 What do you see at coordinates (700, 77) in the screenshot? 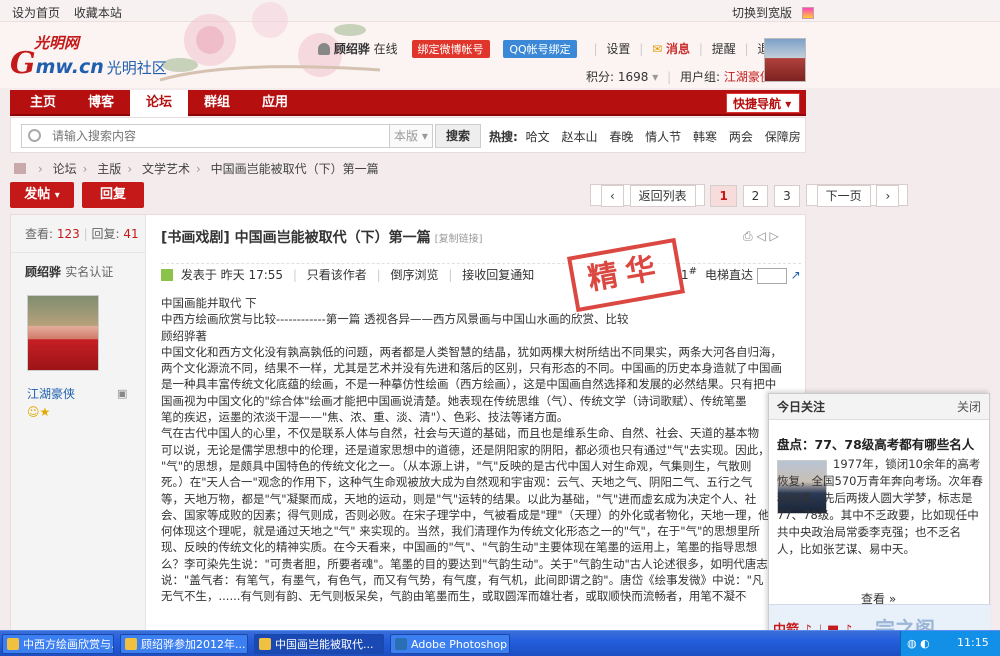
I see `group-label: 用户组:` at bounding box center [700, 77].